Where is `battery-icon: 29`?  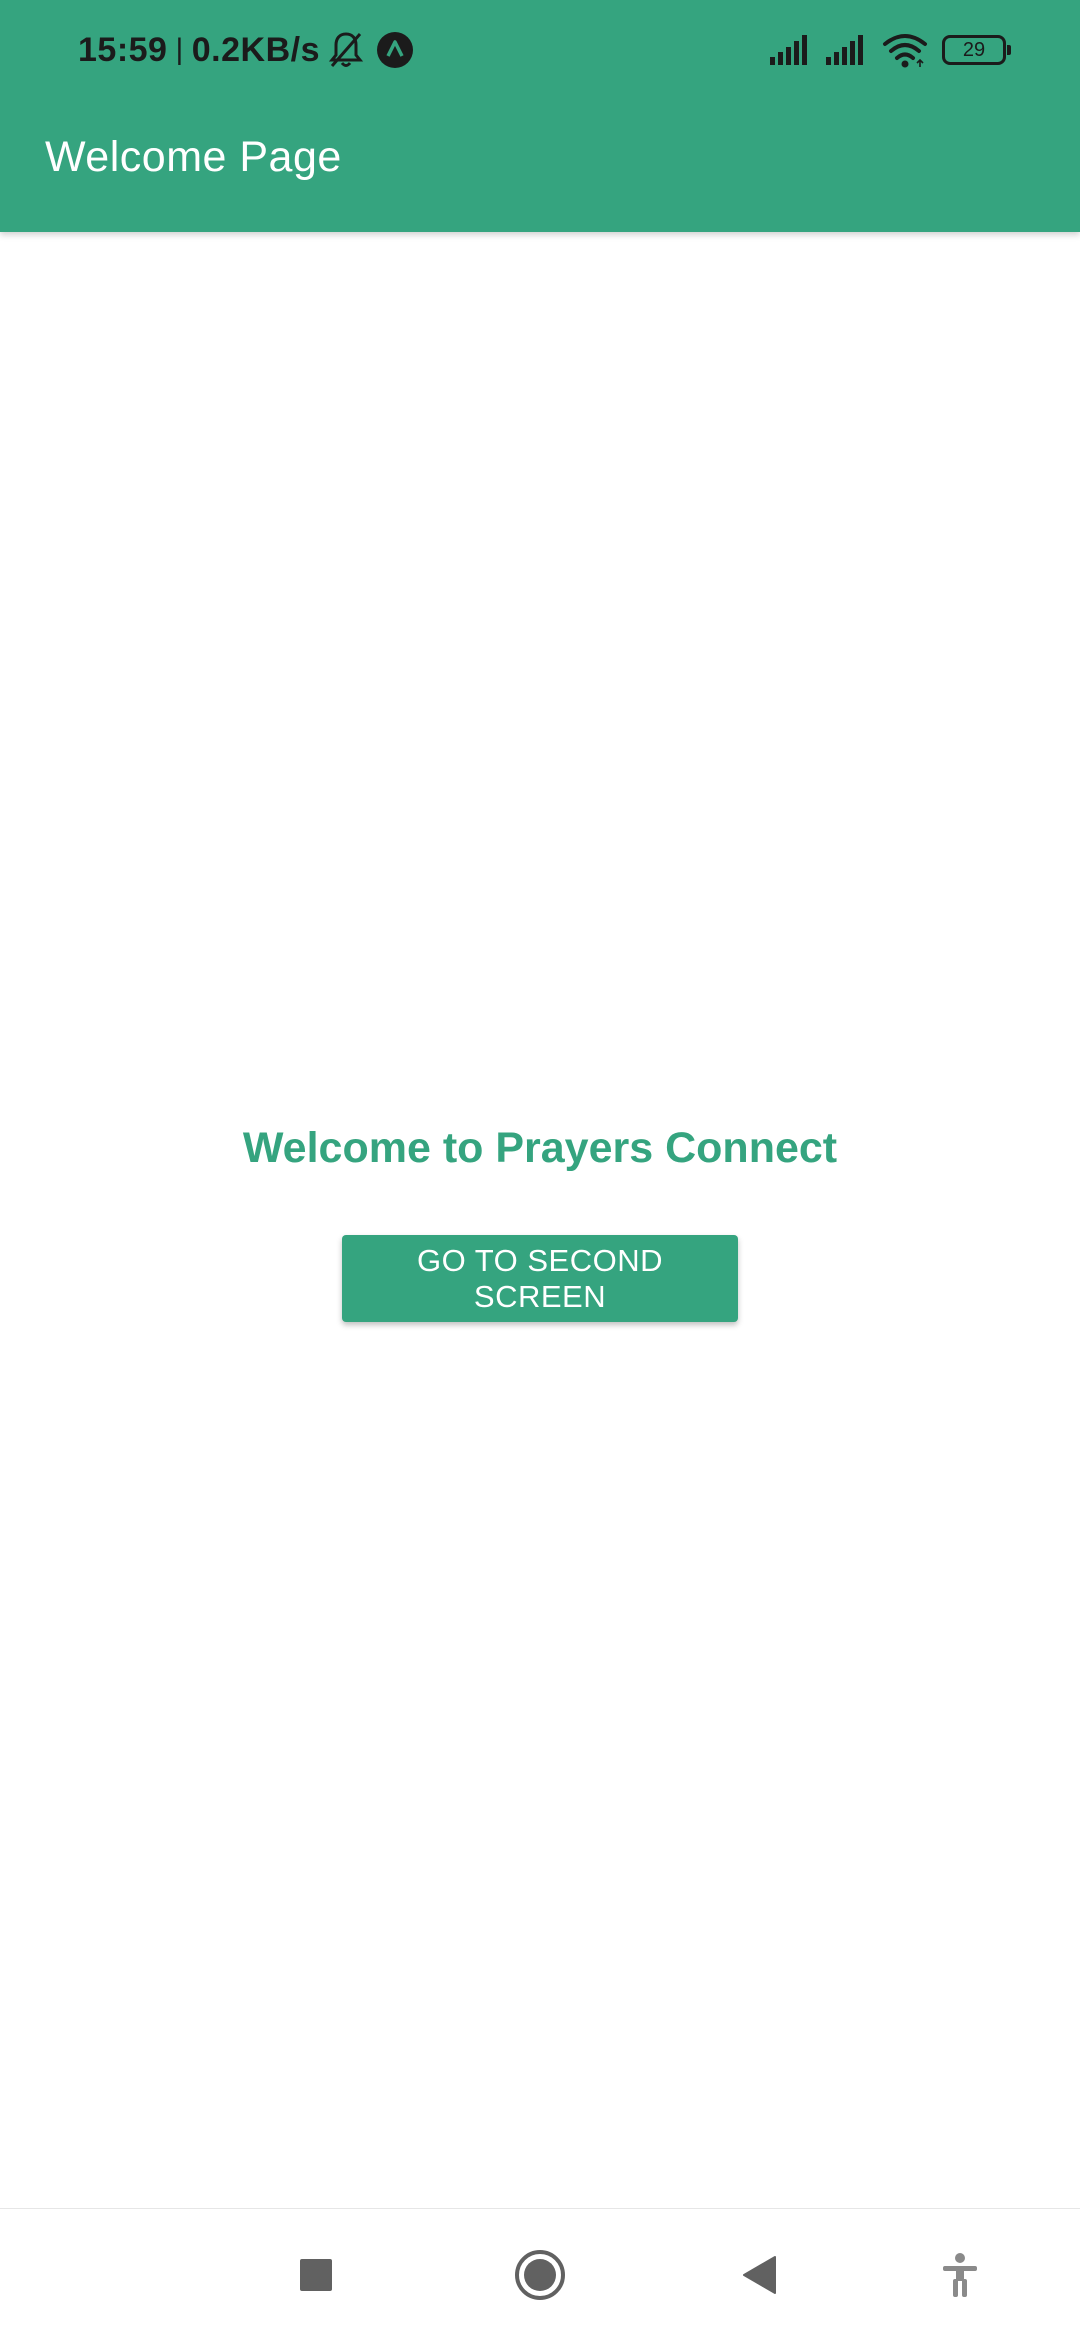
battery-icon: 29 is located at coordinates (976, 50).